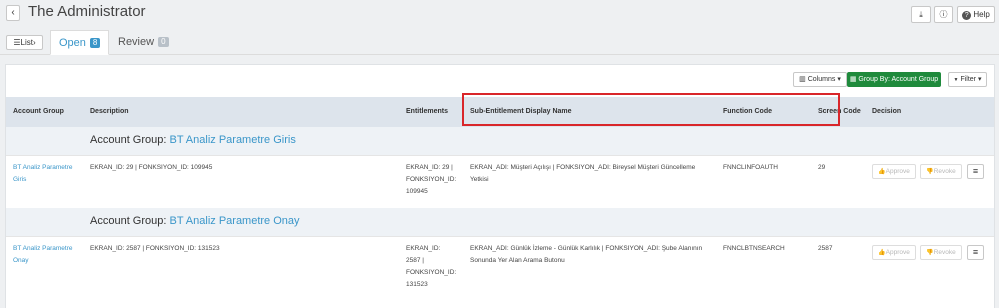 This screenshot has height=308, width=999. I want to click on group-by-button: ▦ Group By: Account Group, so click(894, 79).